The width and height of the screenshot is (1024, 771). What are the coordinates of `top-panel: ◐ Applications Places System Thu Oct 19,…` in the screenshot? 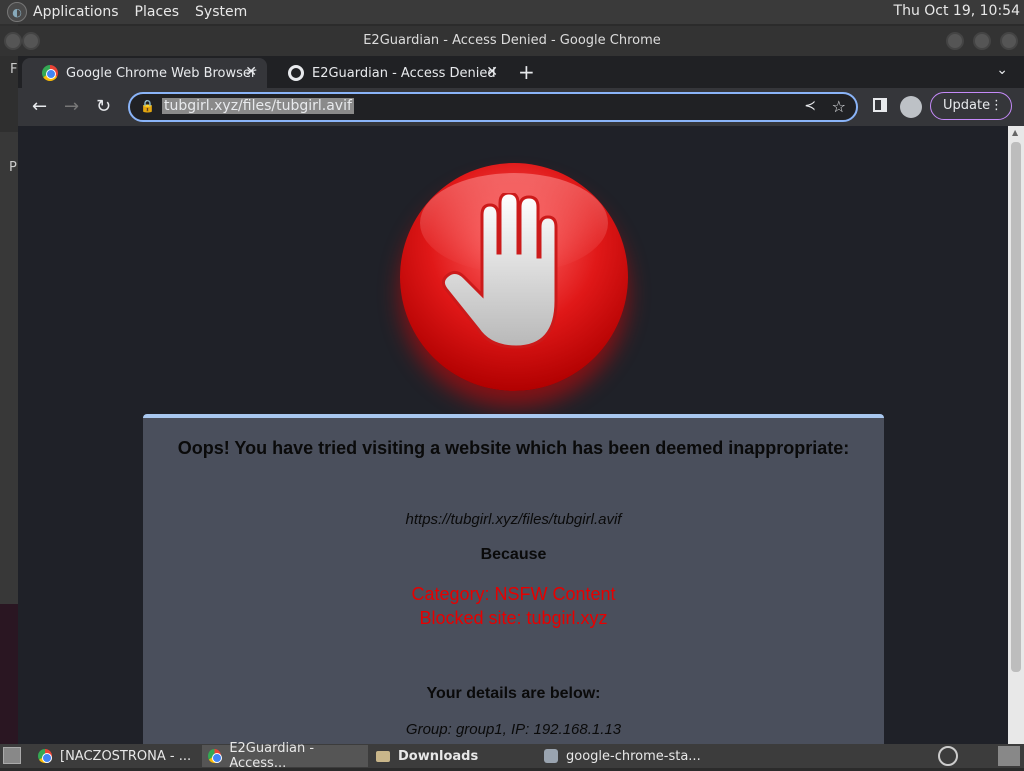 It's located at (512, 12).